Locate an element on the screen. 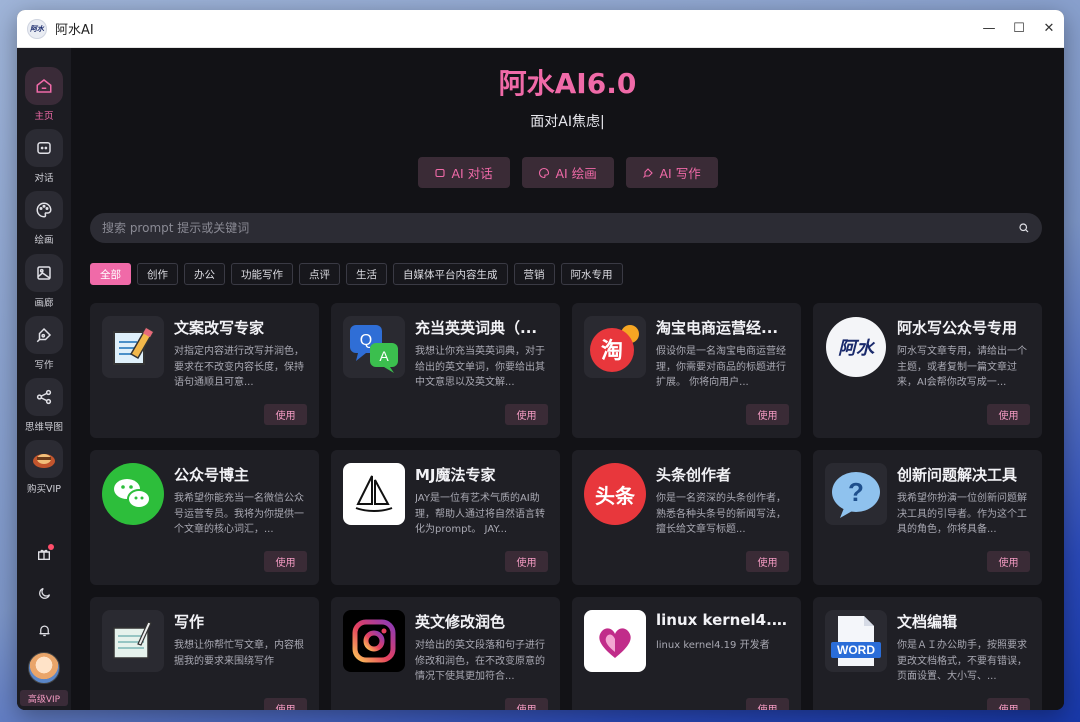 The image size is (1080, 722). vip-badge: 高级VIP is located at coordinates (44, 698).